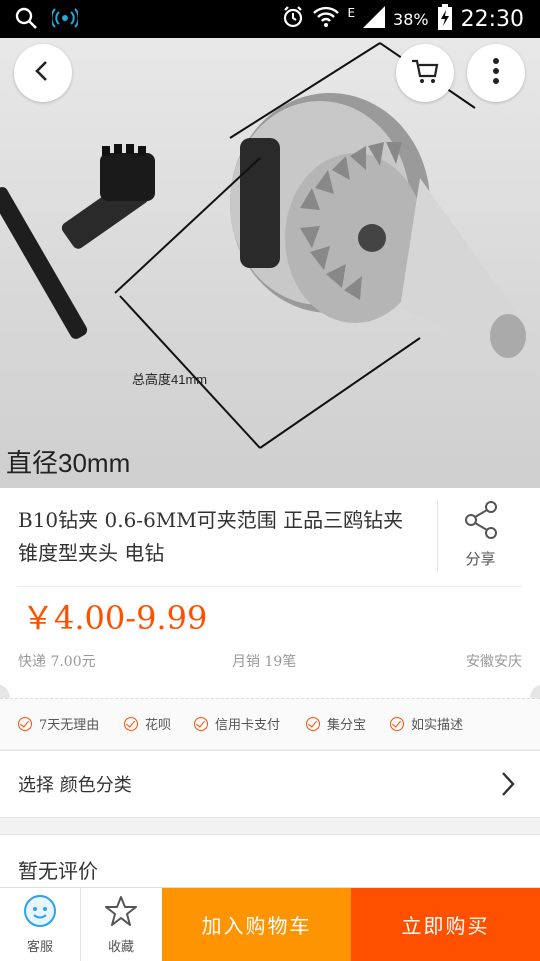 Image resolution: width=540 pixels, height=961 pixels. What do you see at coordinates (256, 924) in the screenshot?
I see `add-to-cart-button: 加入购物车` at bounding box center [256, 924].